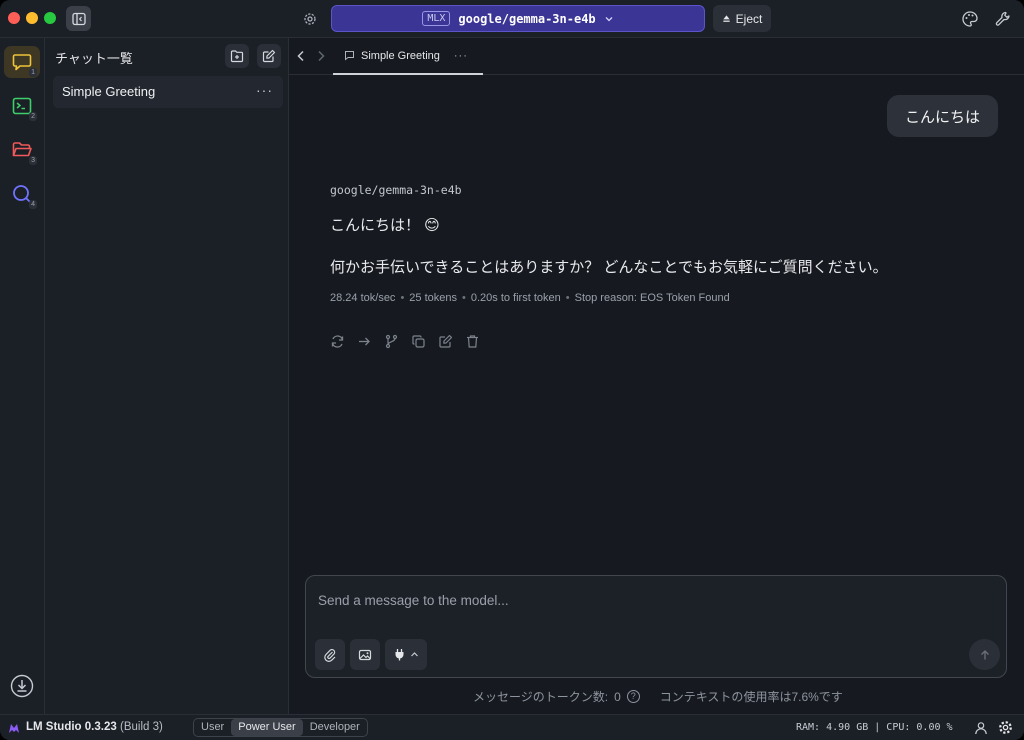  I want to click on chat-item-more-button: ···, so click(264, 90).